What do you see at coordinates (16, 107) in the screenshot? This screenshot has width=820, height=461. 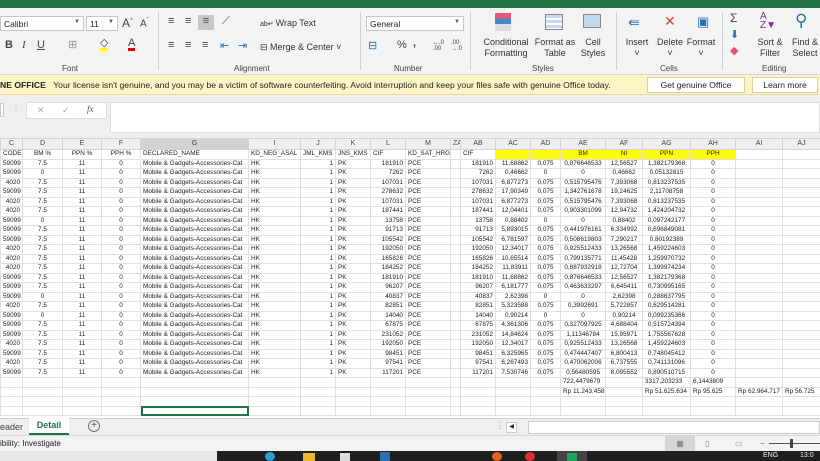 I see `drag-handle-icon: ⋮` at bounding box center [16, 107].